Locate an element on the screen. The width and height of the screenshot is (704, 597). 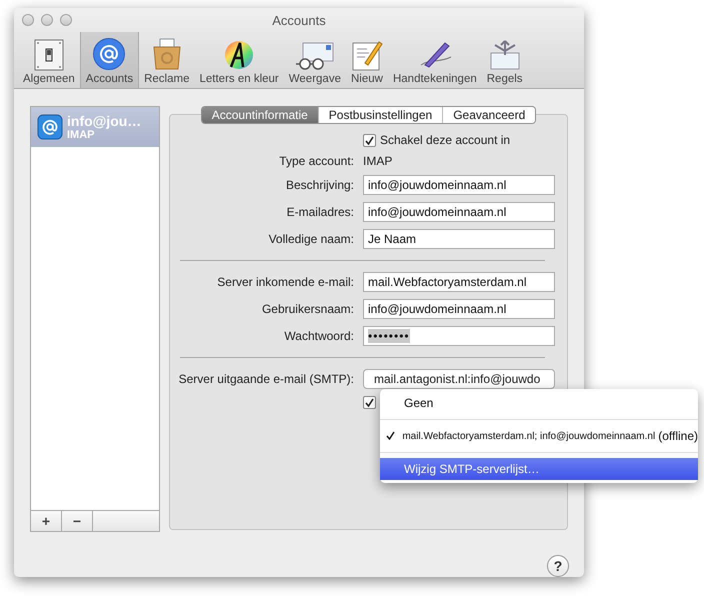
list-button: − is located at coordinates (77, 521).